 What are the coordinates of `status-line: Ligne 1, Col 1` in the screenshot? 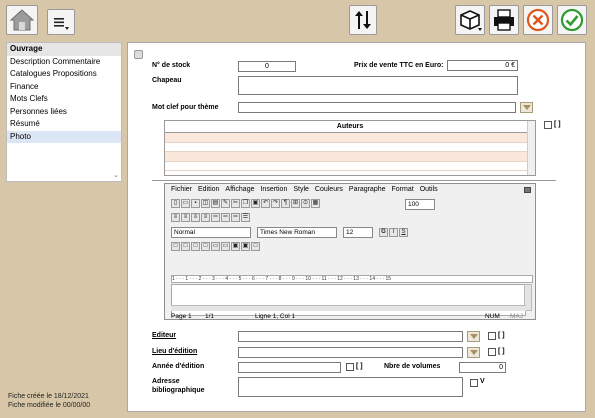 It's located at (275, 316).